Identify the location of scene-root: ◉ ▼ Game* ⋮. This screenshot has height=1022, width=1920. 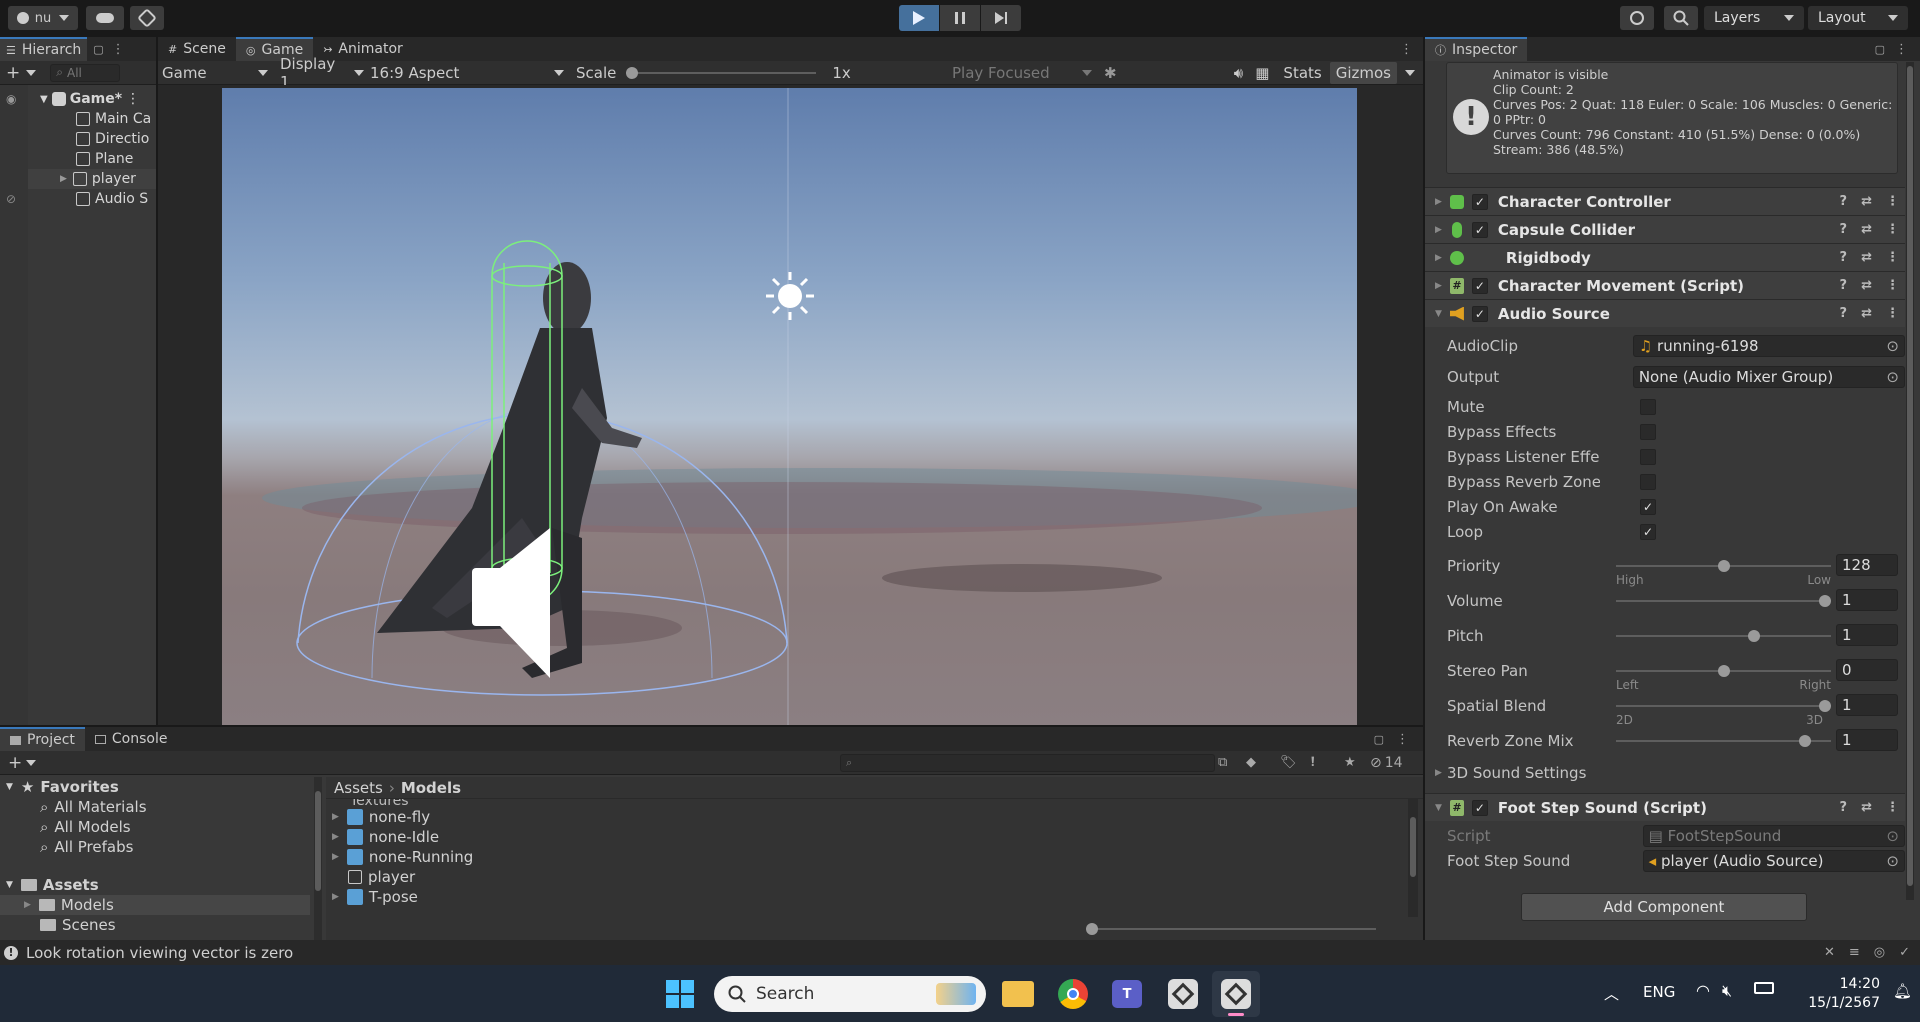
(81, 99).